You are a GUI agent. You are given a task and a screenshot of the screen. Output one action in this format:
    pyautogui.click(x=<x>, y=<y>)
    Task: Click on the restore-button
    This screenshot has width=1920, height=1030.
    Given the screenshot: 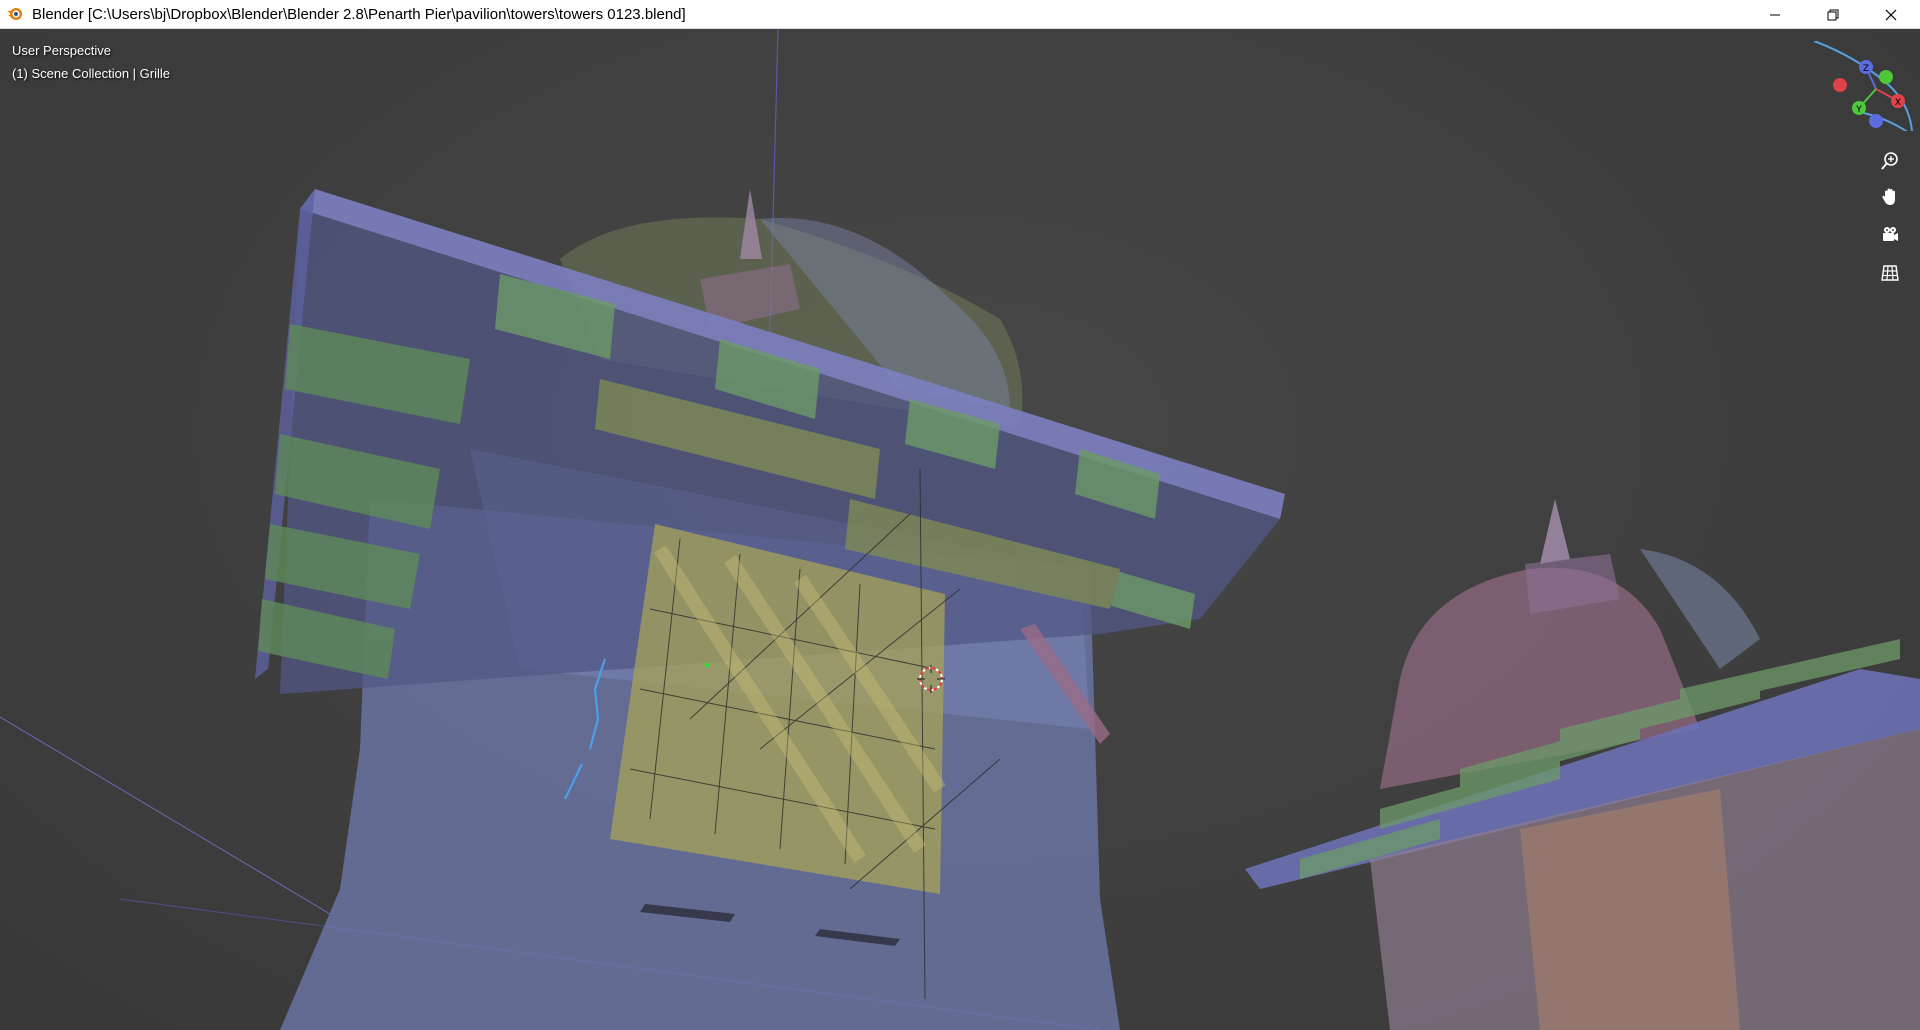 What is the action you would take?
    pyautogui.click(x=1833, y=14)
    